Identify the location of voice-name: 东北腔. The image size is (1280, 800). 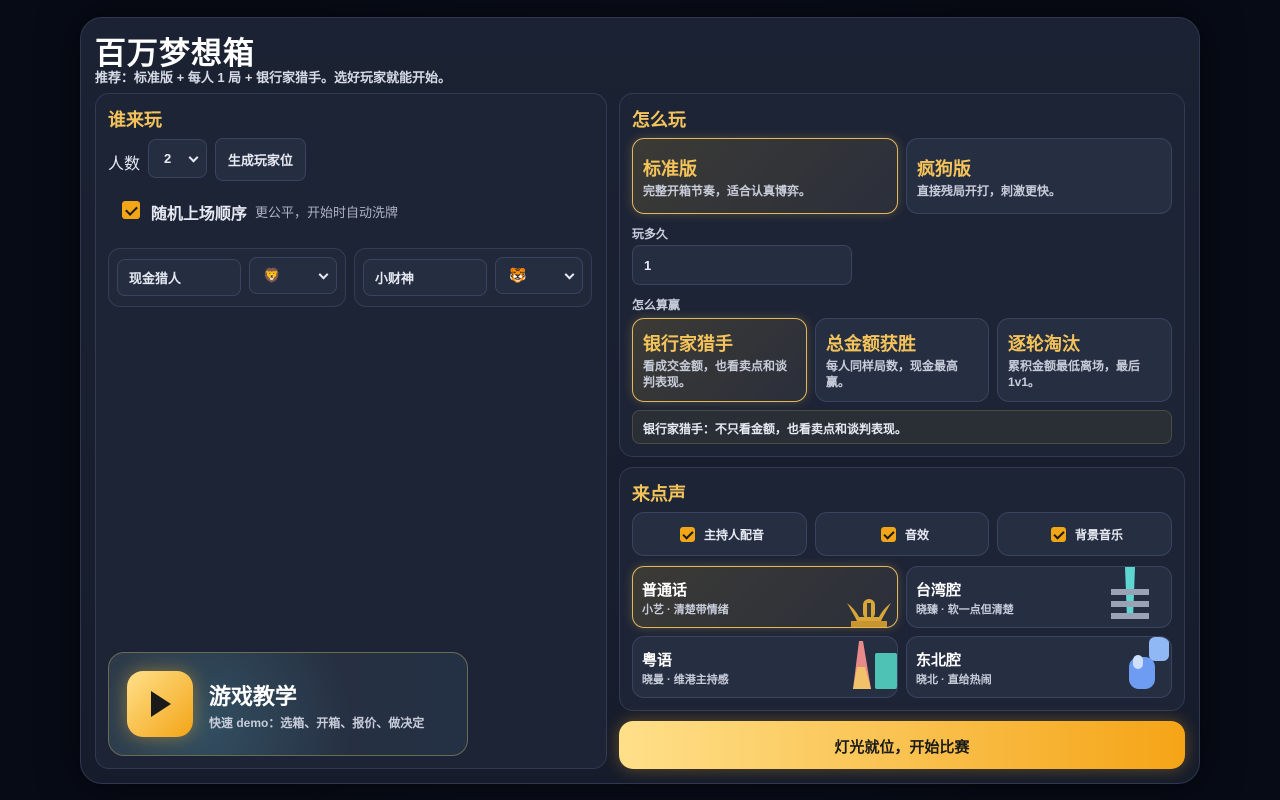
(939, 660).